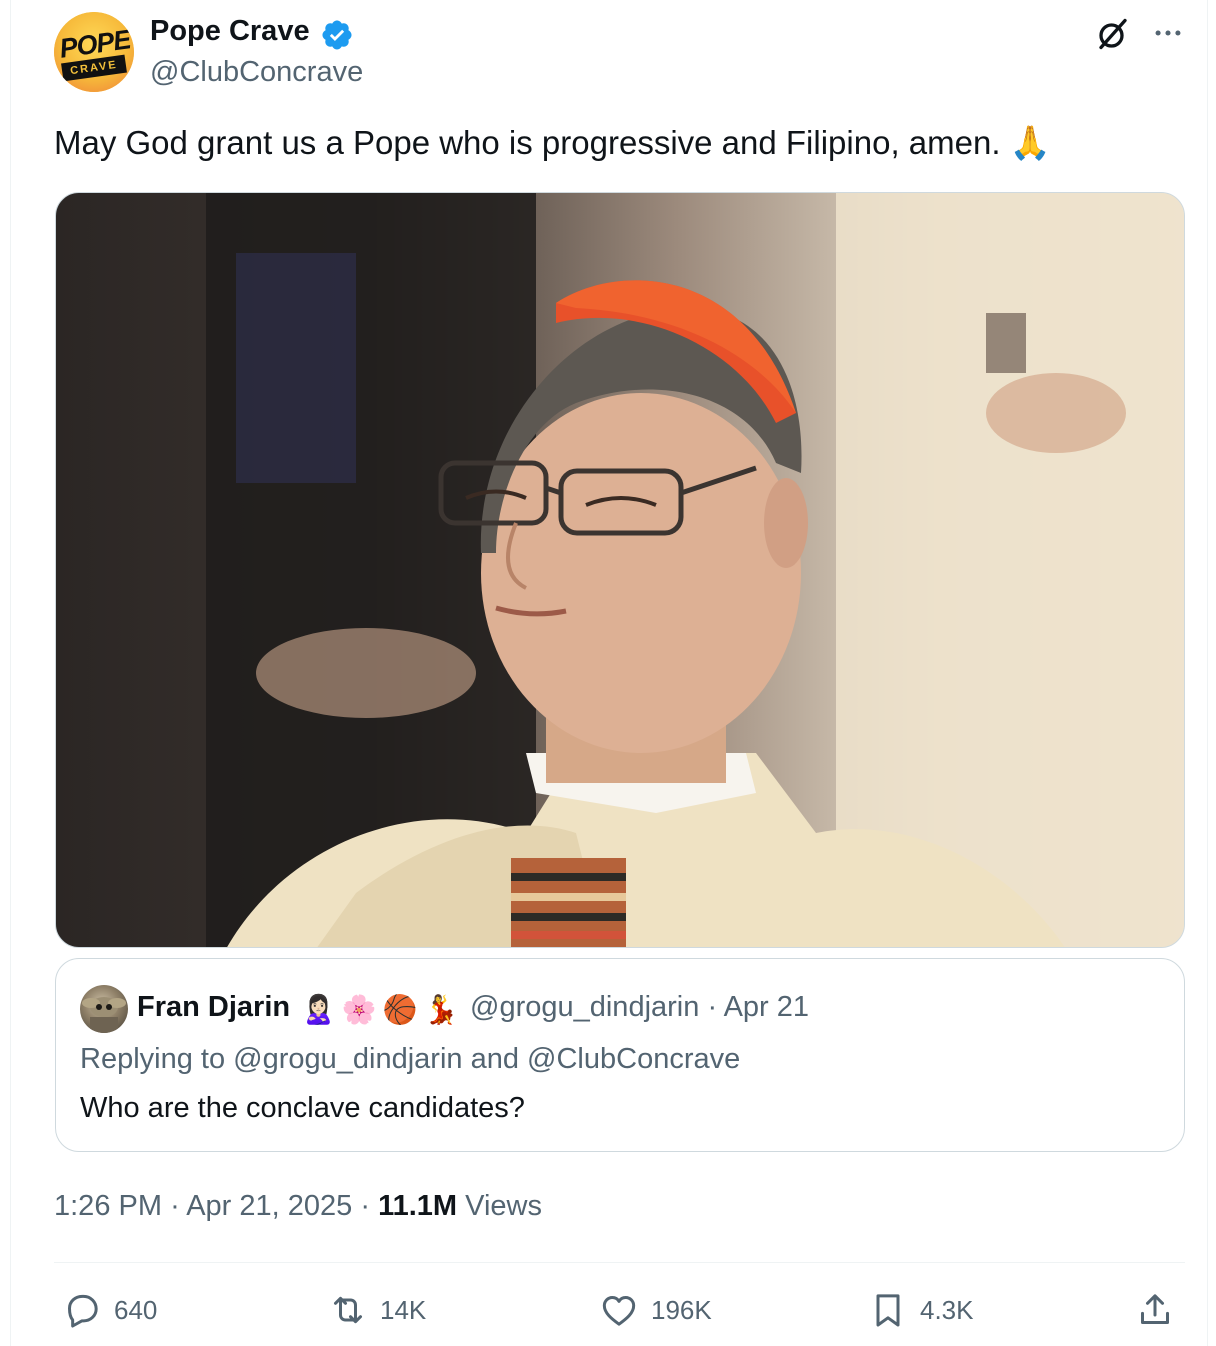 The height and width of the screenshot is (1346, 1216). Describe the element at coordinates (347, 1059) in the screenshot. I see `reply-mention-1: @grogu_dindjarin` at that location.